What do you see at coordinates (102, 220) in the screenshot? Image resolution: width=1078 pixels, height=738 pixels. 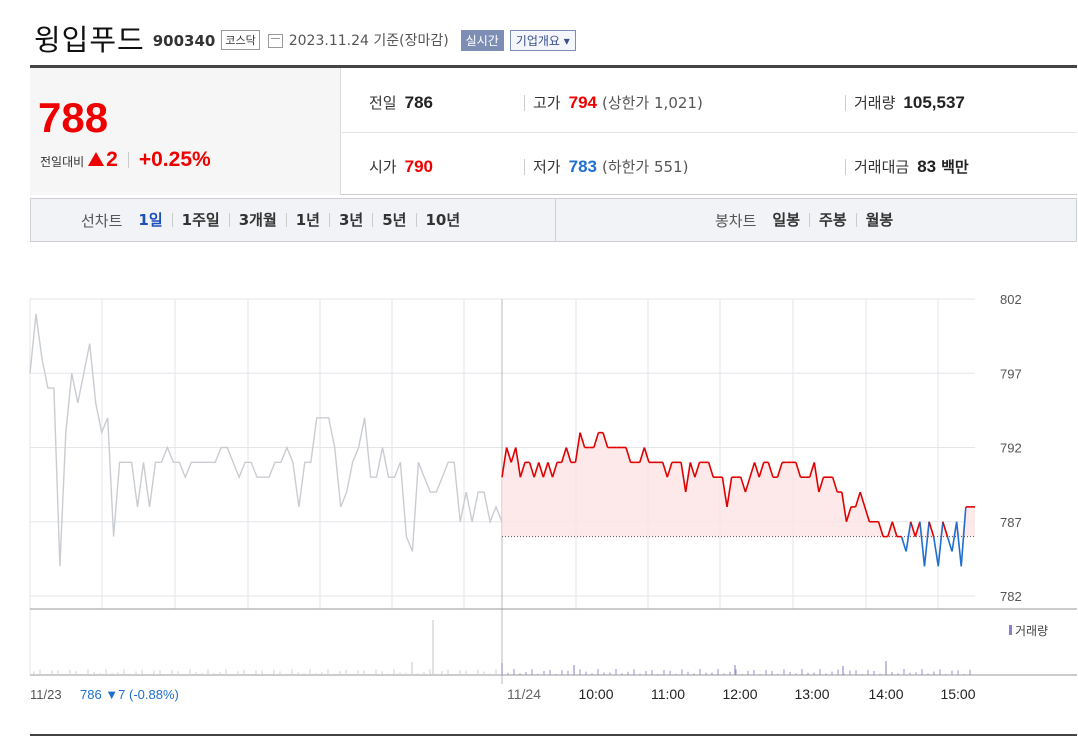 I see `line-chart-label: 선차트` at bounding box center [102, 220].